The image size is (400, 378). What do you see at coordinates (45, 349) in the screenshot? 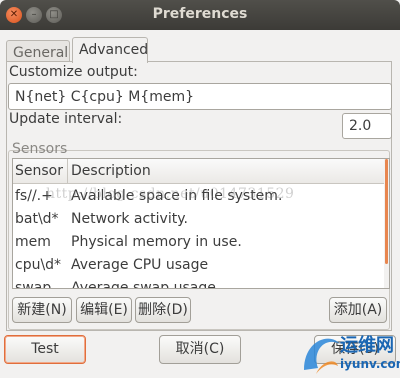
I see `test-button: Test` at bounding box center [45, 349].